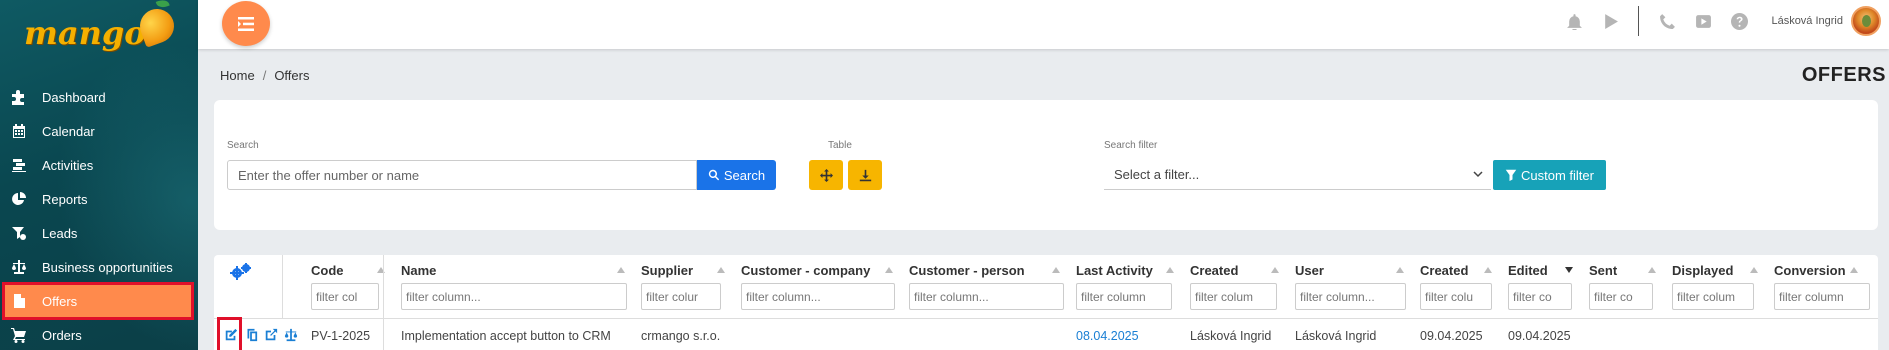  What do you see at coordinates (327, 270) in the screenshot?
I see `column-header: Code` at bounding box center [327, 270].